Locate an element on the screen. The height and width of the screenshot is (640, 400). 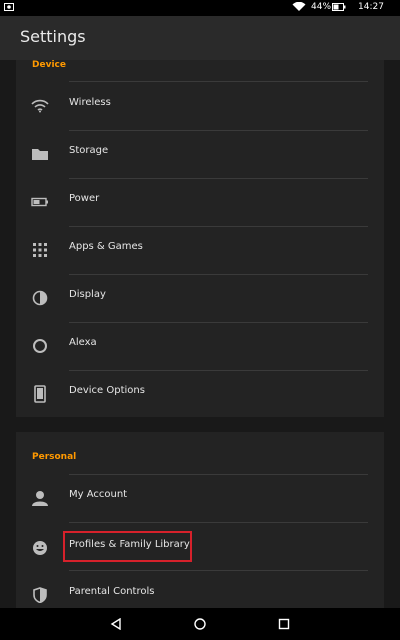
app-bar: Settings is located at coordinates (200, 38).